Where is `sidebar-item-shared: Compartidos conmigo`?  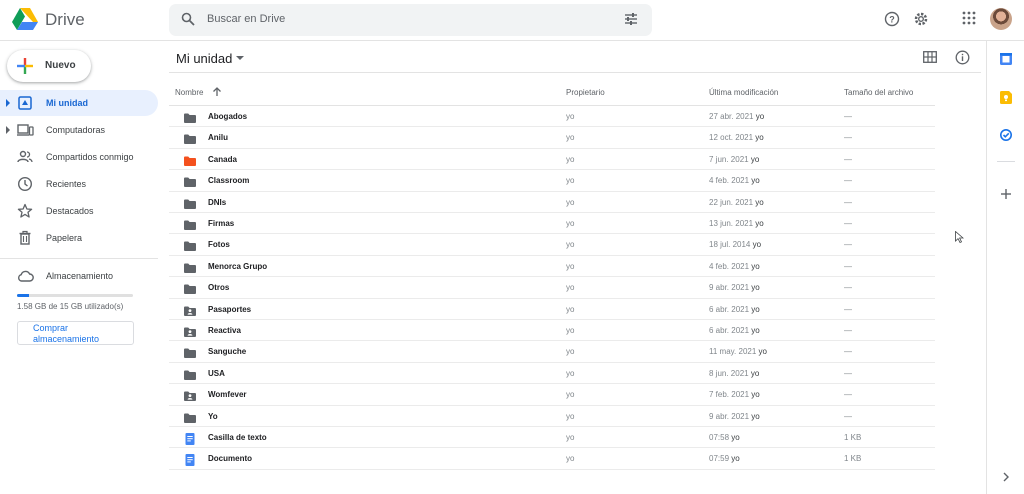
sidebar-item-shared: Compartidos conmigo is located at coordinates (79, 157).